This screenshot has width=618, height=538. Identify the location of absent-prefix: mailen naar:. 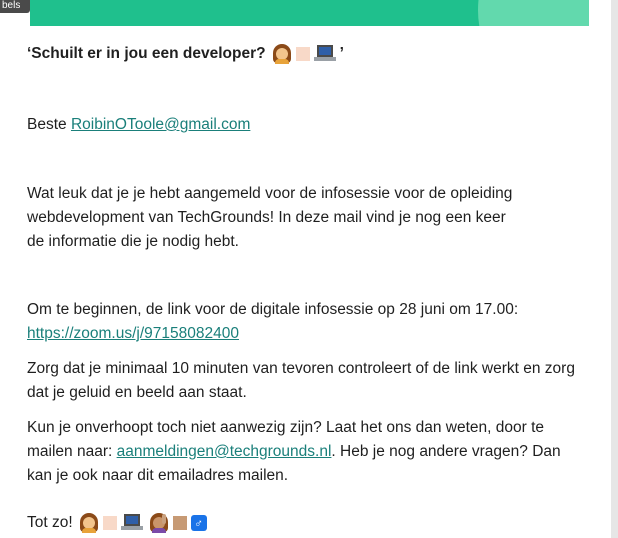
(72, 451).